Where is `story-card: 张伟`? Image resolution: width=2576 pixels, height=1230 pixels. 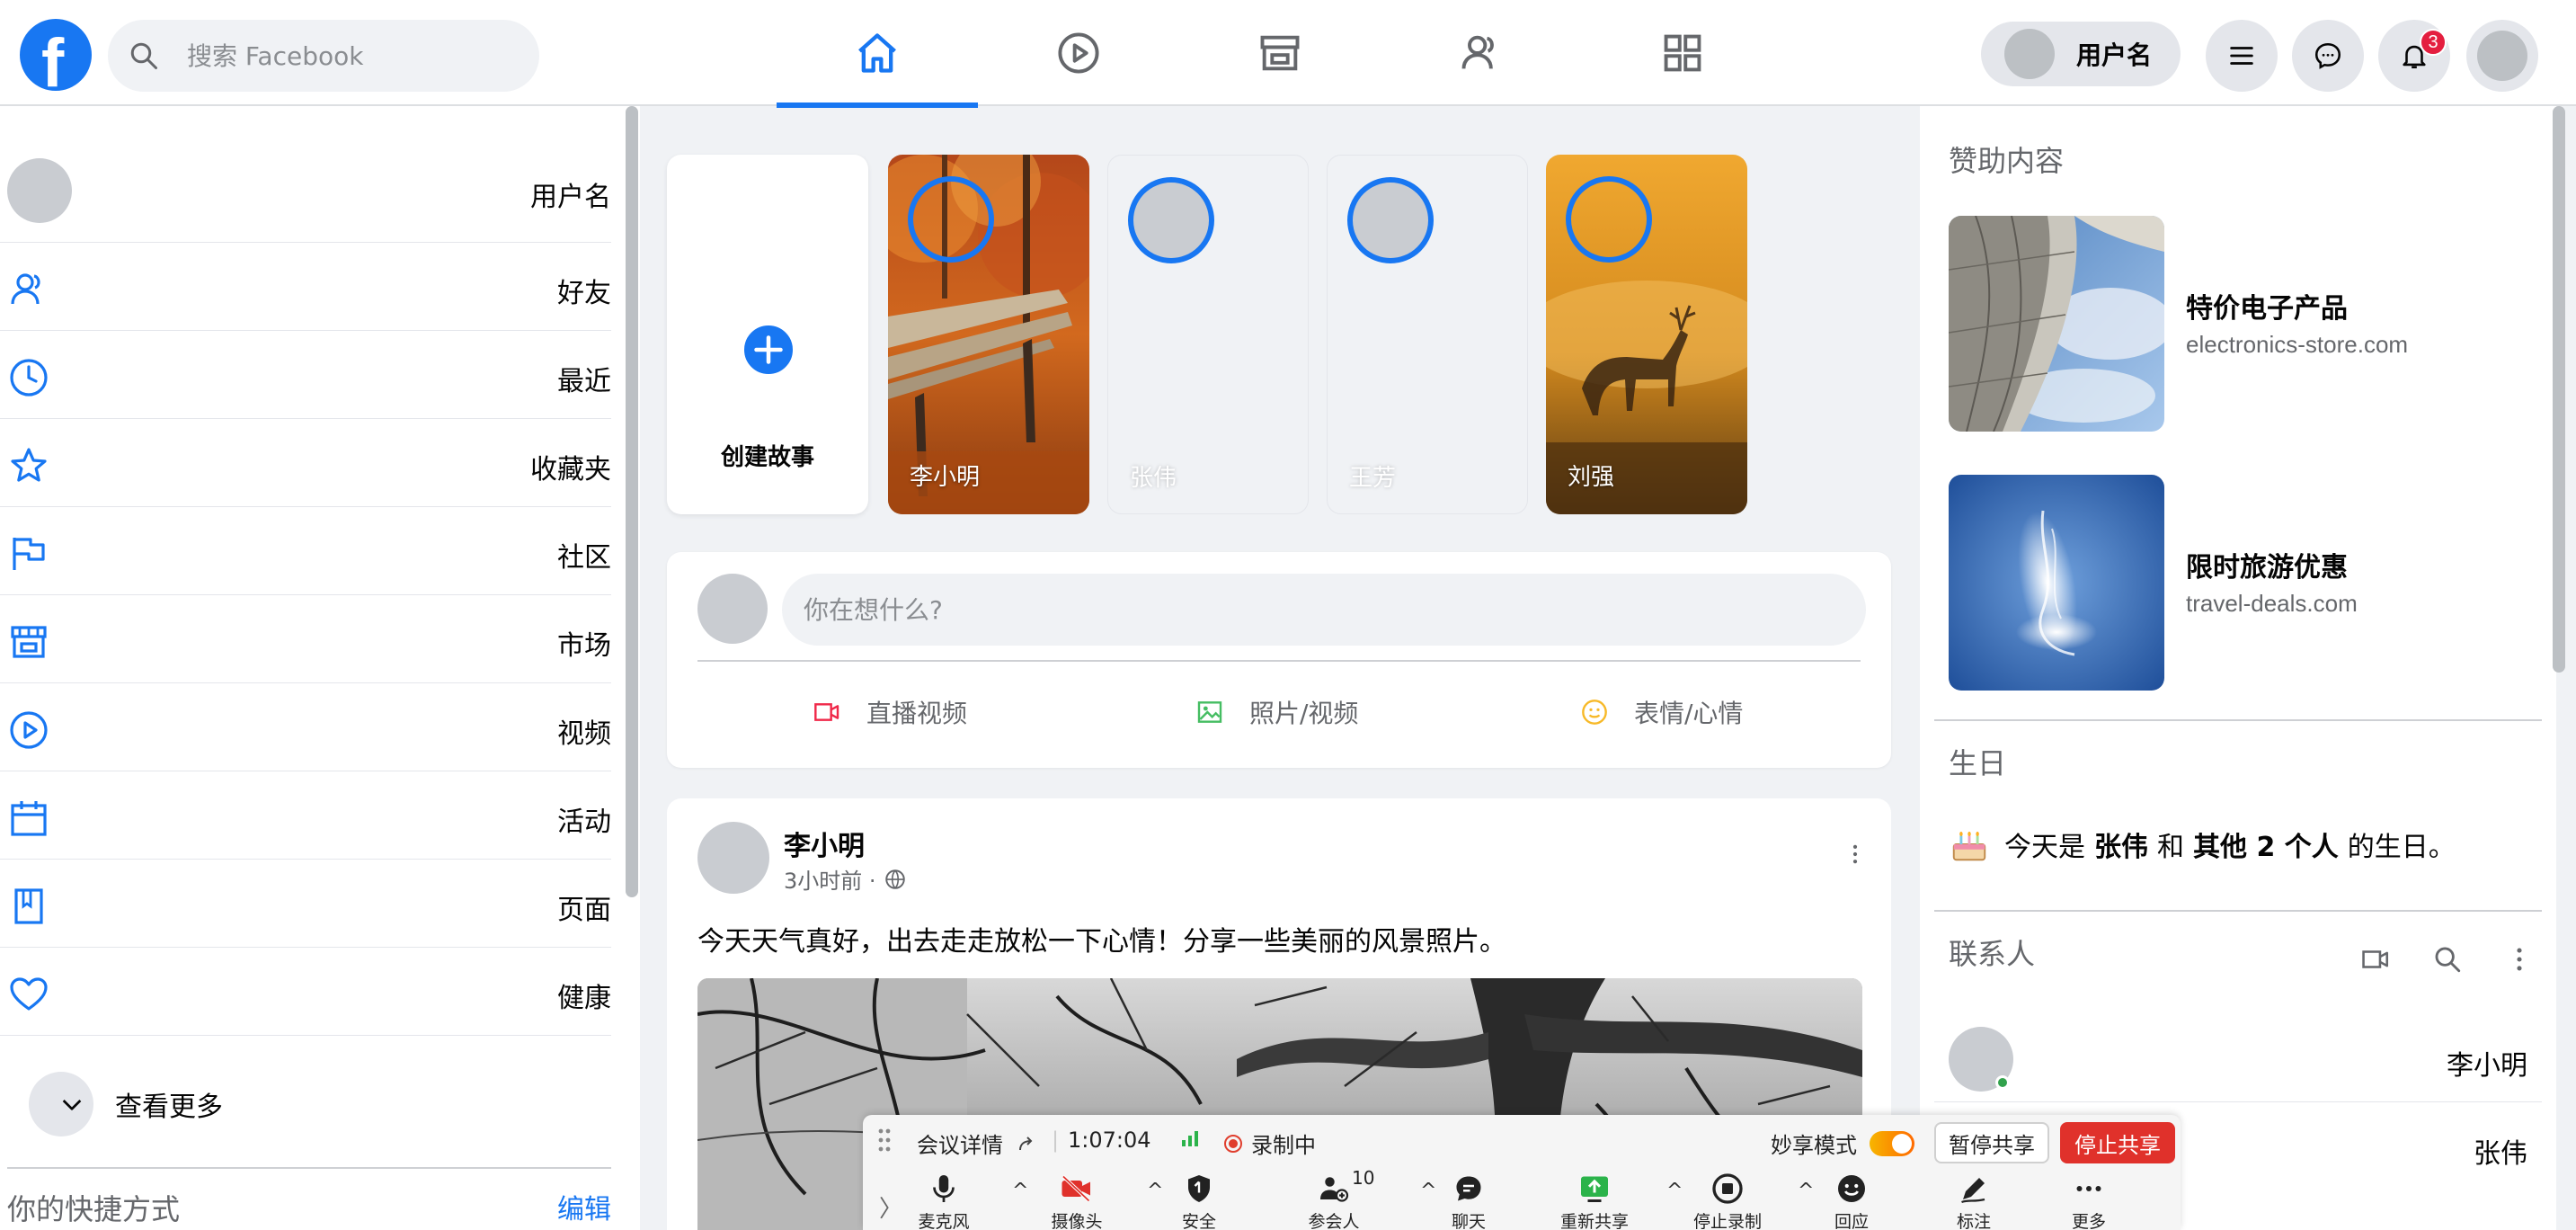 story-card: 张伟 is located at coordinates (1208, 335).